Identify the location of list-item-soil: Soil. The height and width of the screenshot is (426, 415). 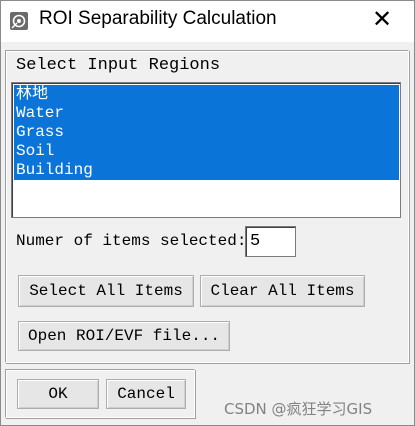
(206, 151).